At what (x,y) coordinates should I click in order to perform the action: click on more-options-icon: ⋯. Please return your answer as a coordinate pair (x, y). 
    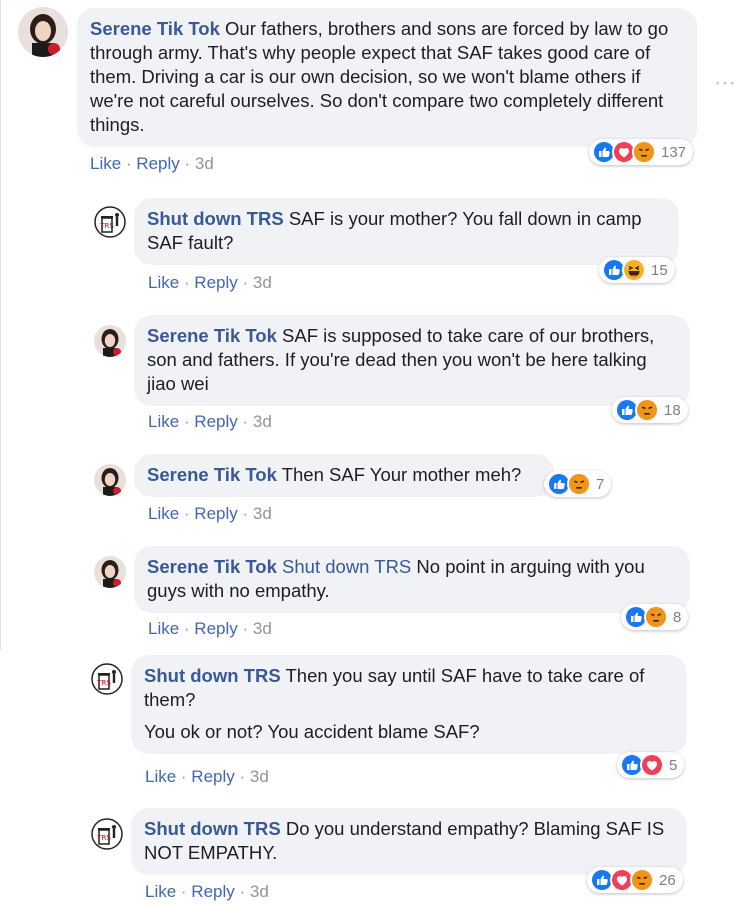
    Looking at the image, I should click on (725, 83).